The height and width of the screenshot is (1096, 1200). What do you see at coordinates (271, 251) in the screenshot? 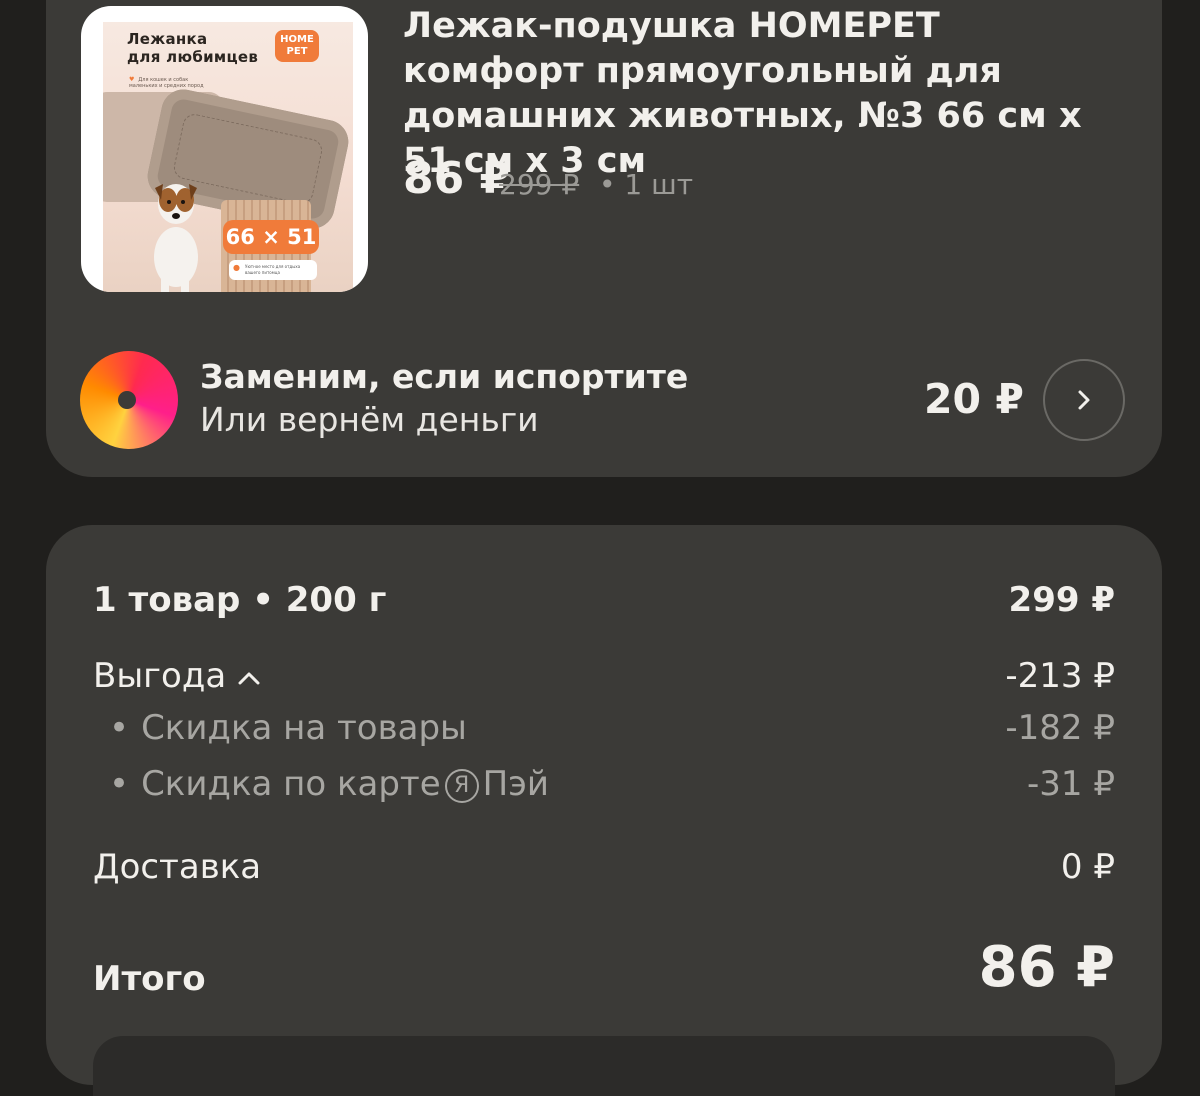
I see `size-badge: 66 × 51 см` at bounding box center [271, 251].